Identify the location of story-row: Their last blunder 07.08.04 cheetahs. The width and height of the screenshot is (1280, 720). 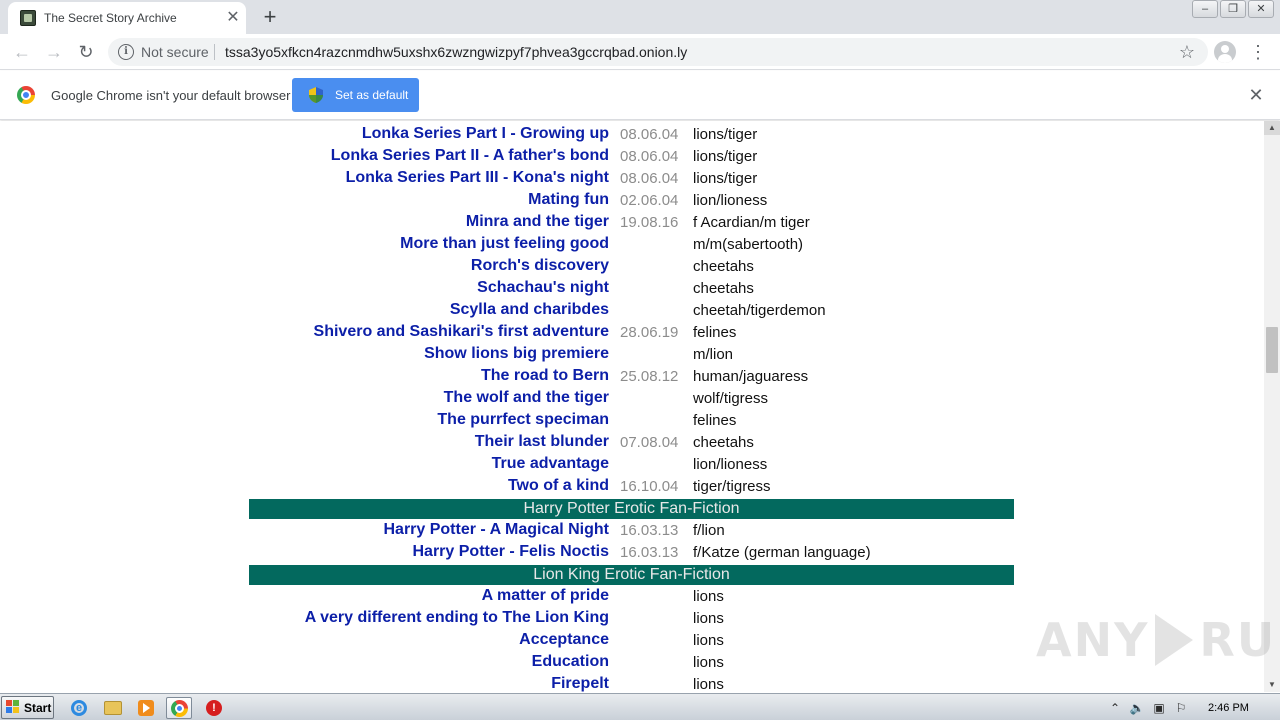
(631, 442).